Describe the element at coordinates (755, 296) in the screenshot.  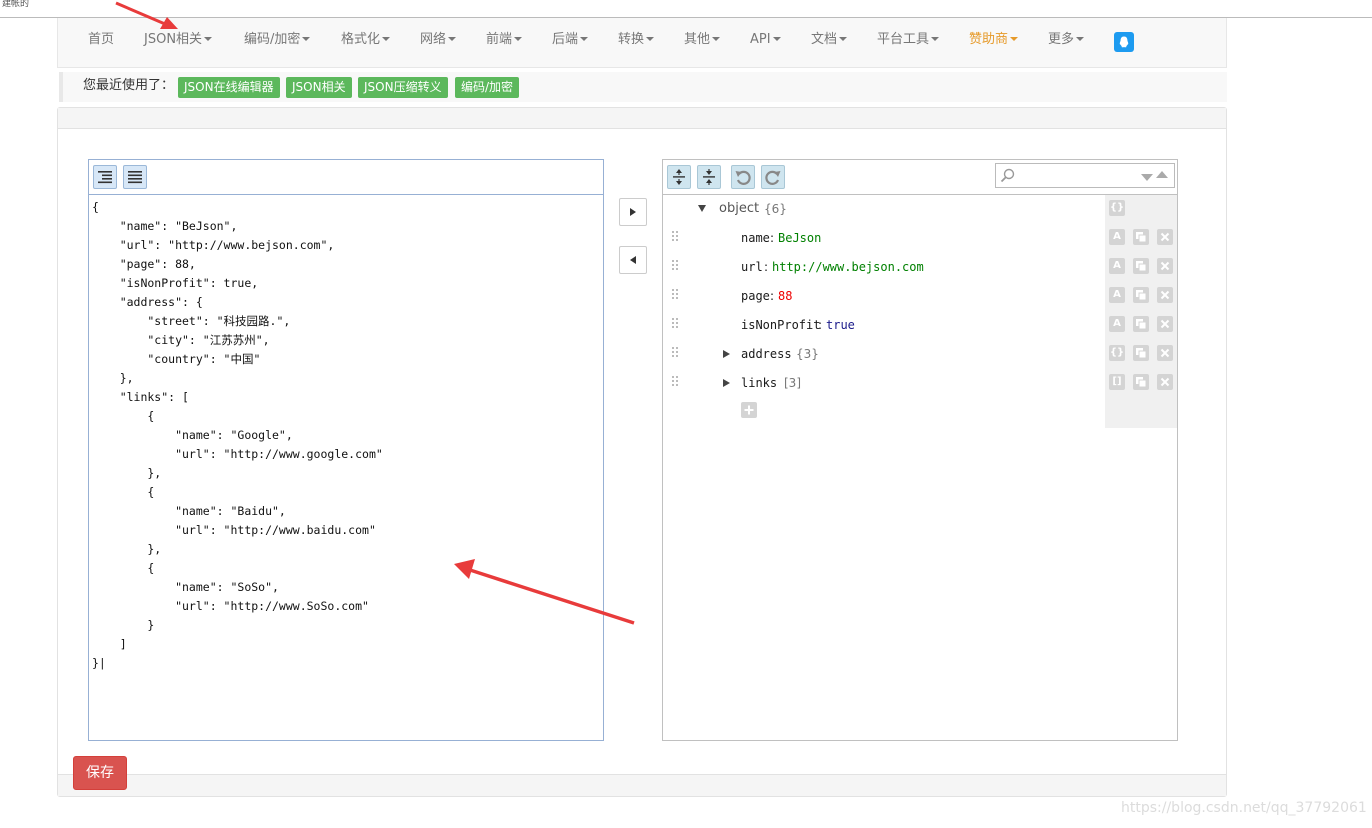
I see `tree-key: page` at that location.